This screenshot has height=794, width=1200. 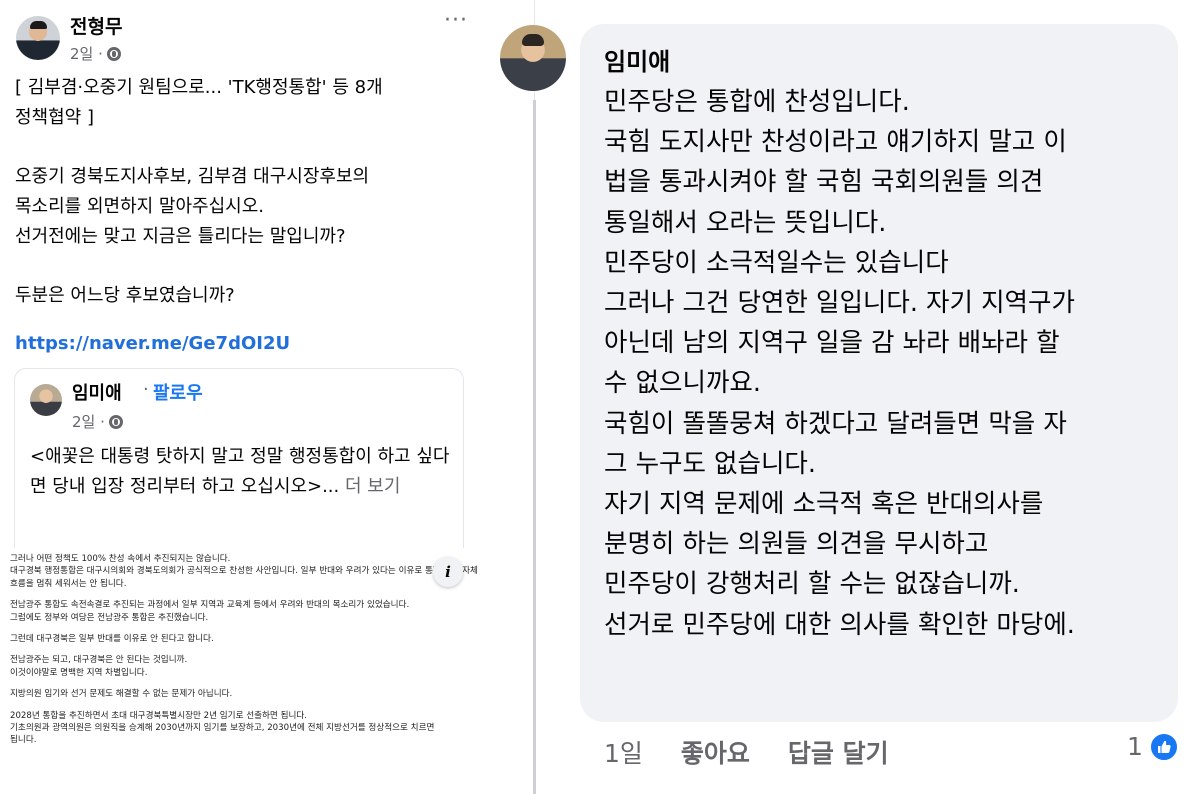 I want to click on like-button: 좋아요, so click(x=715, y=752).